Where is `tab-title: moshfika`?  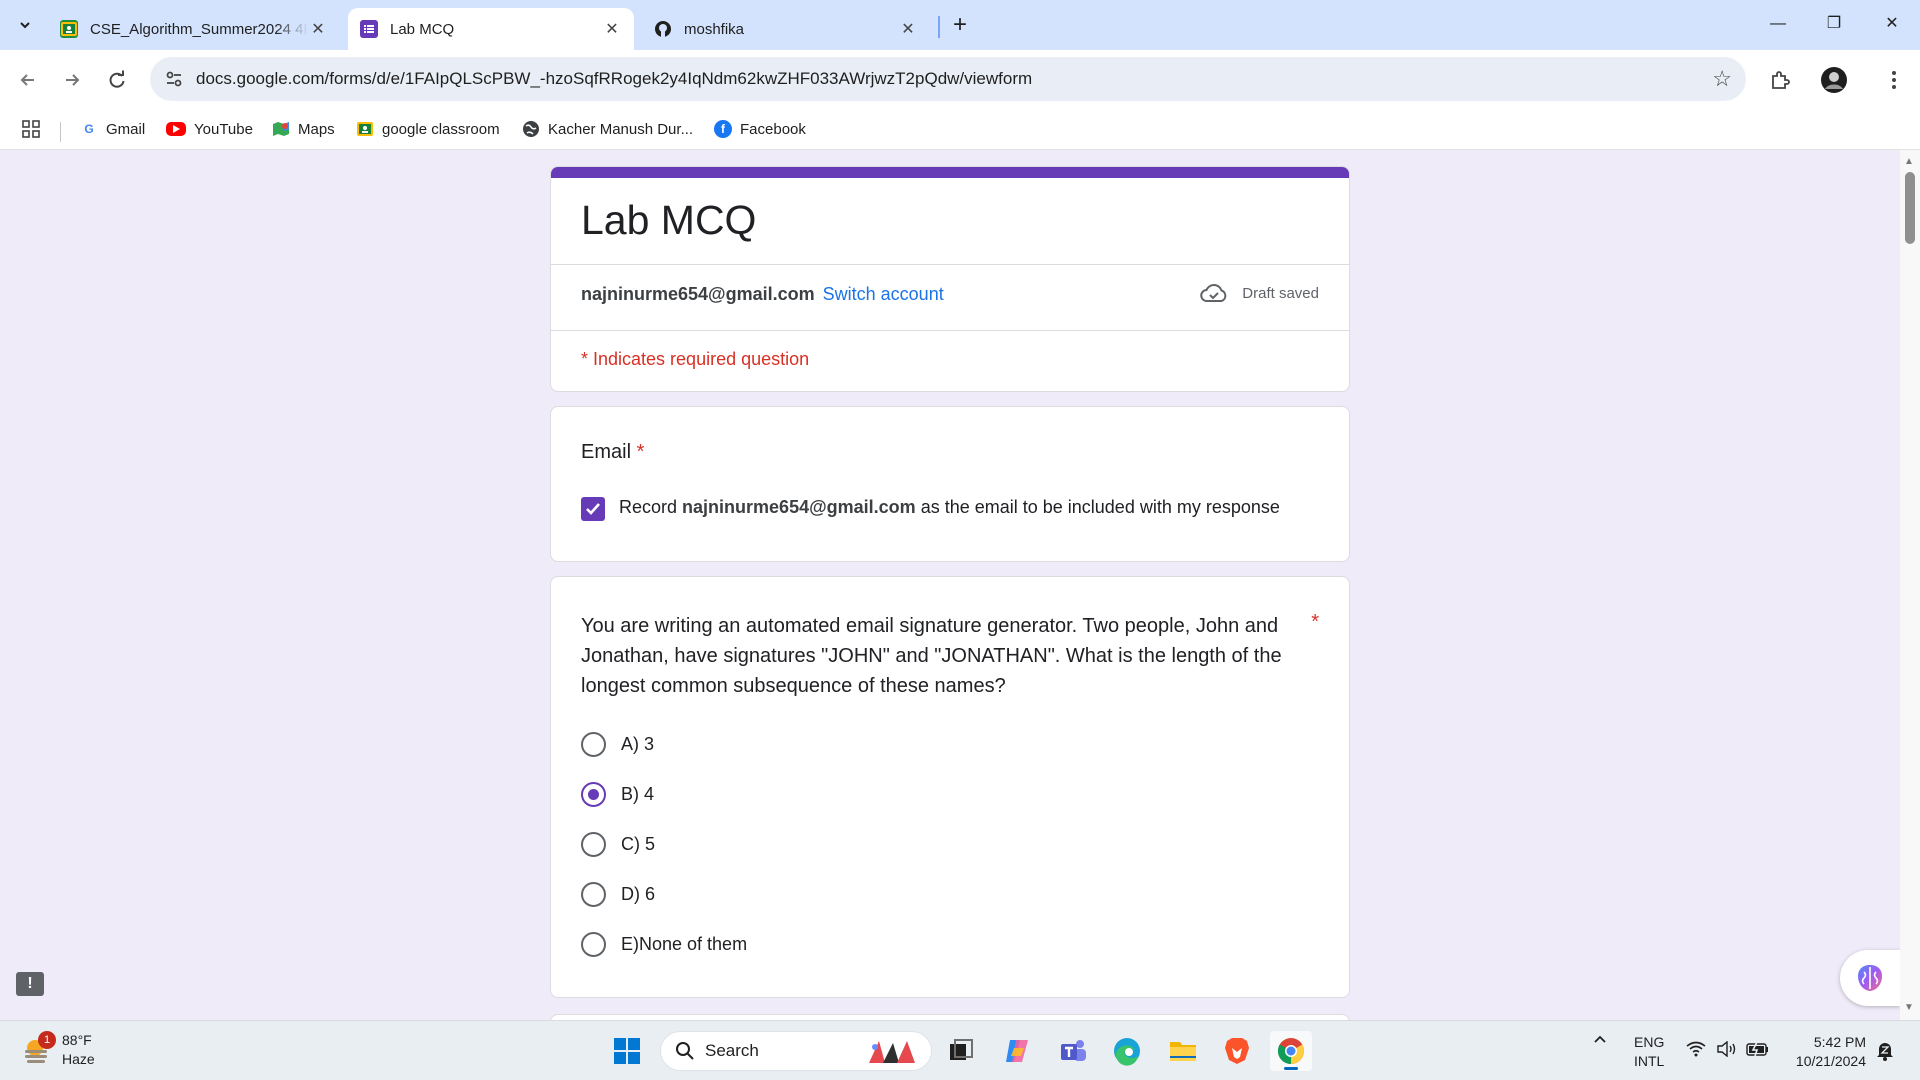
tab-title: moshfika is located at coordinates (714, 29).